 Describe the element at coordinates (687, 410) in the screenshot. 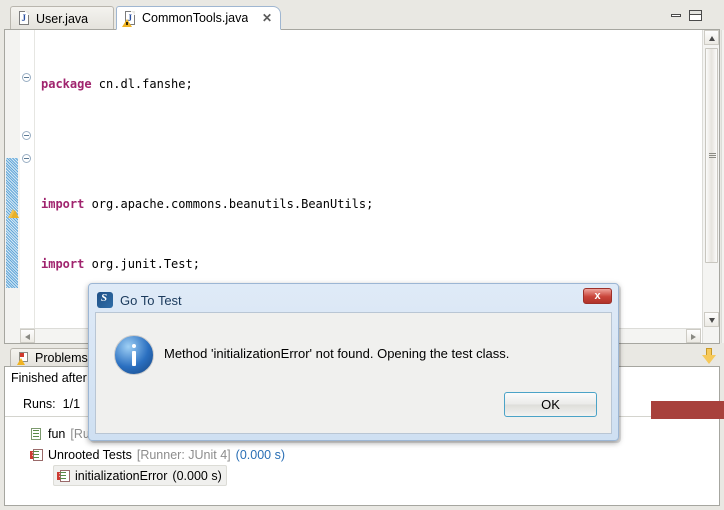

I see `junit-failure-bar` at that location.